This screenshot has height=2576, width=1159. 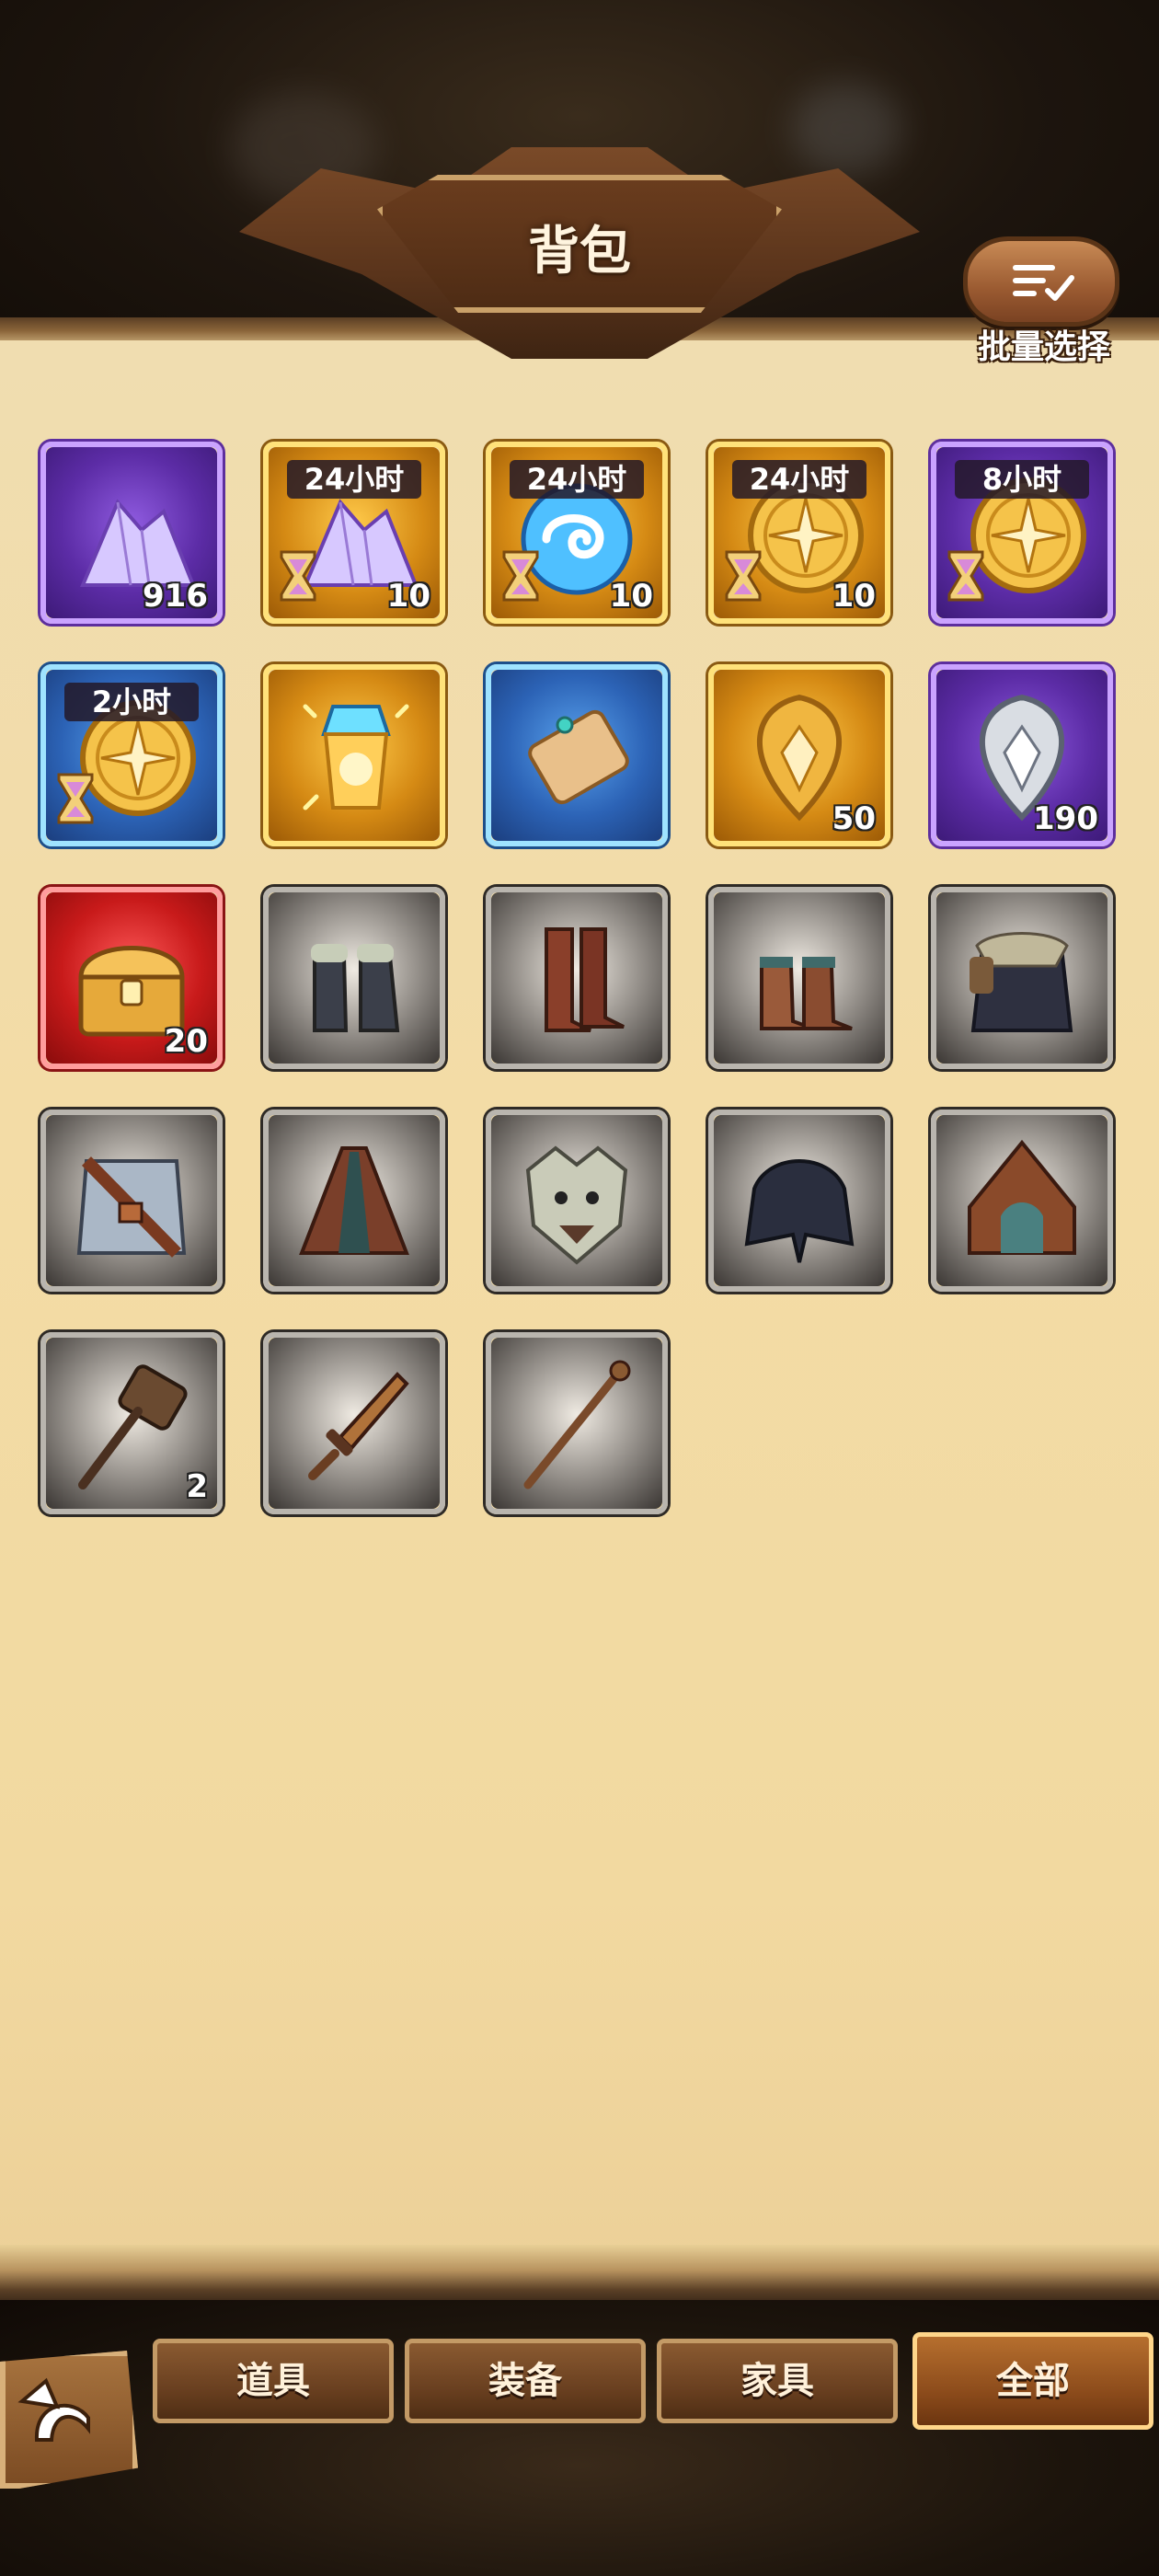 I want to click on inventory-slot-brown-cloak, so click(x=354, y=1201).